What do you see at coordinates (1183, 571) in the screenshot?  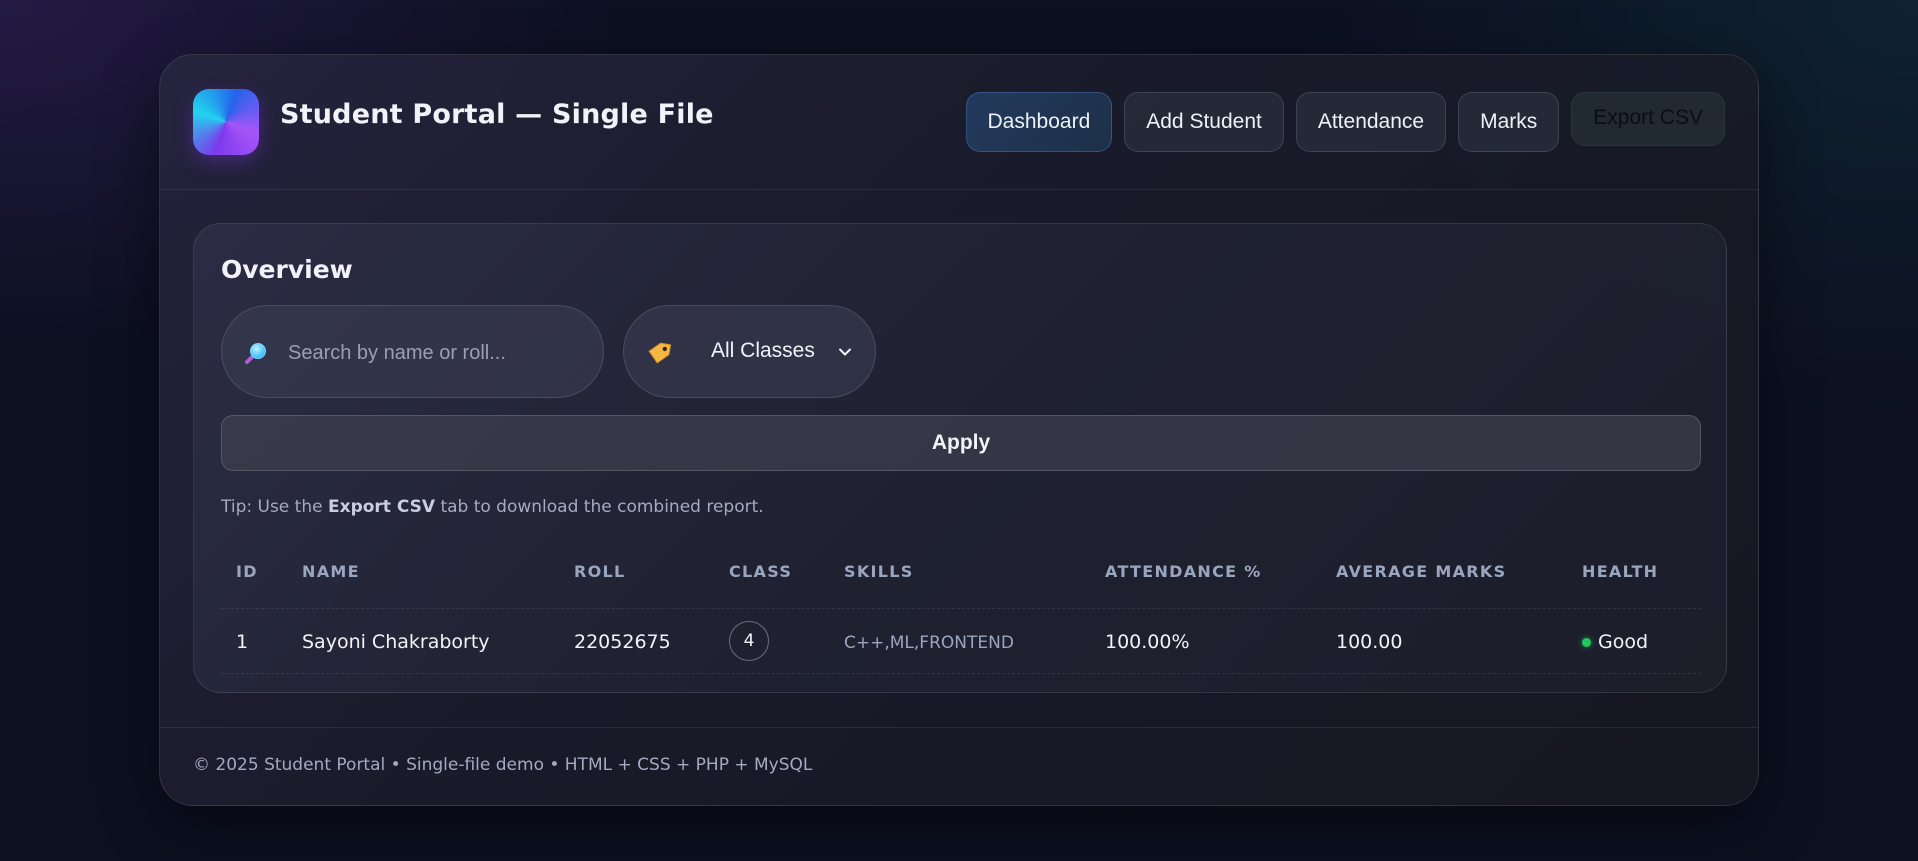 I see `column-header-attendance: ATTENDANCE %` at bounding box center [1183, 571].